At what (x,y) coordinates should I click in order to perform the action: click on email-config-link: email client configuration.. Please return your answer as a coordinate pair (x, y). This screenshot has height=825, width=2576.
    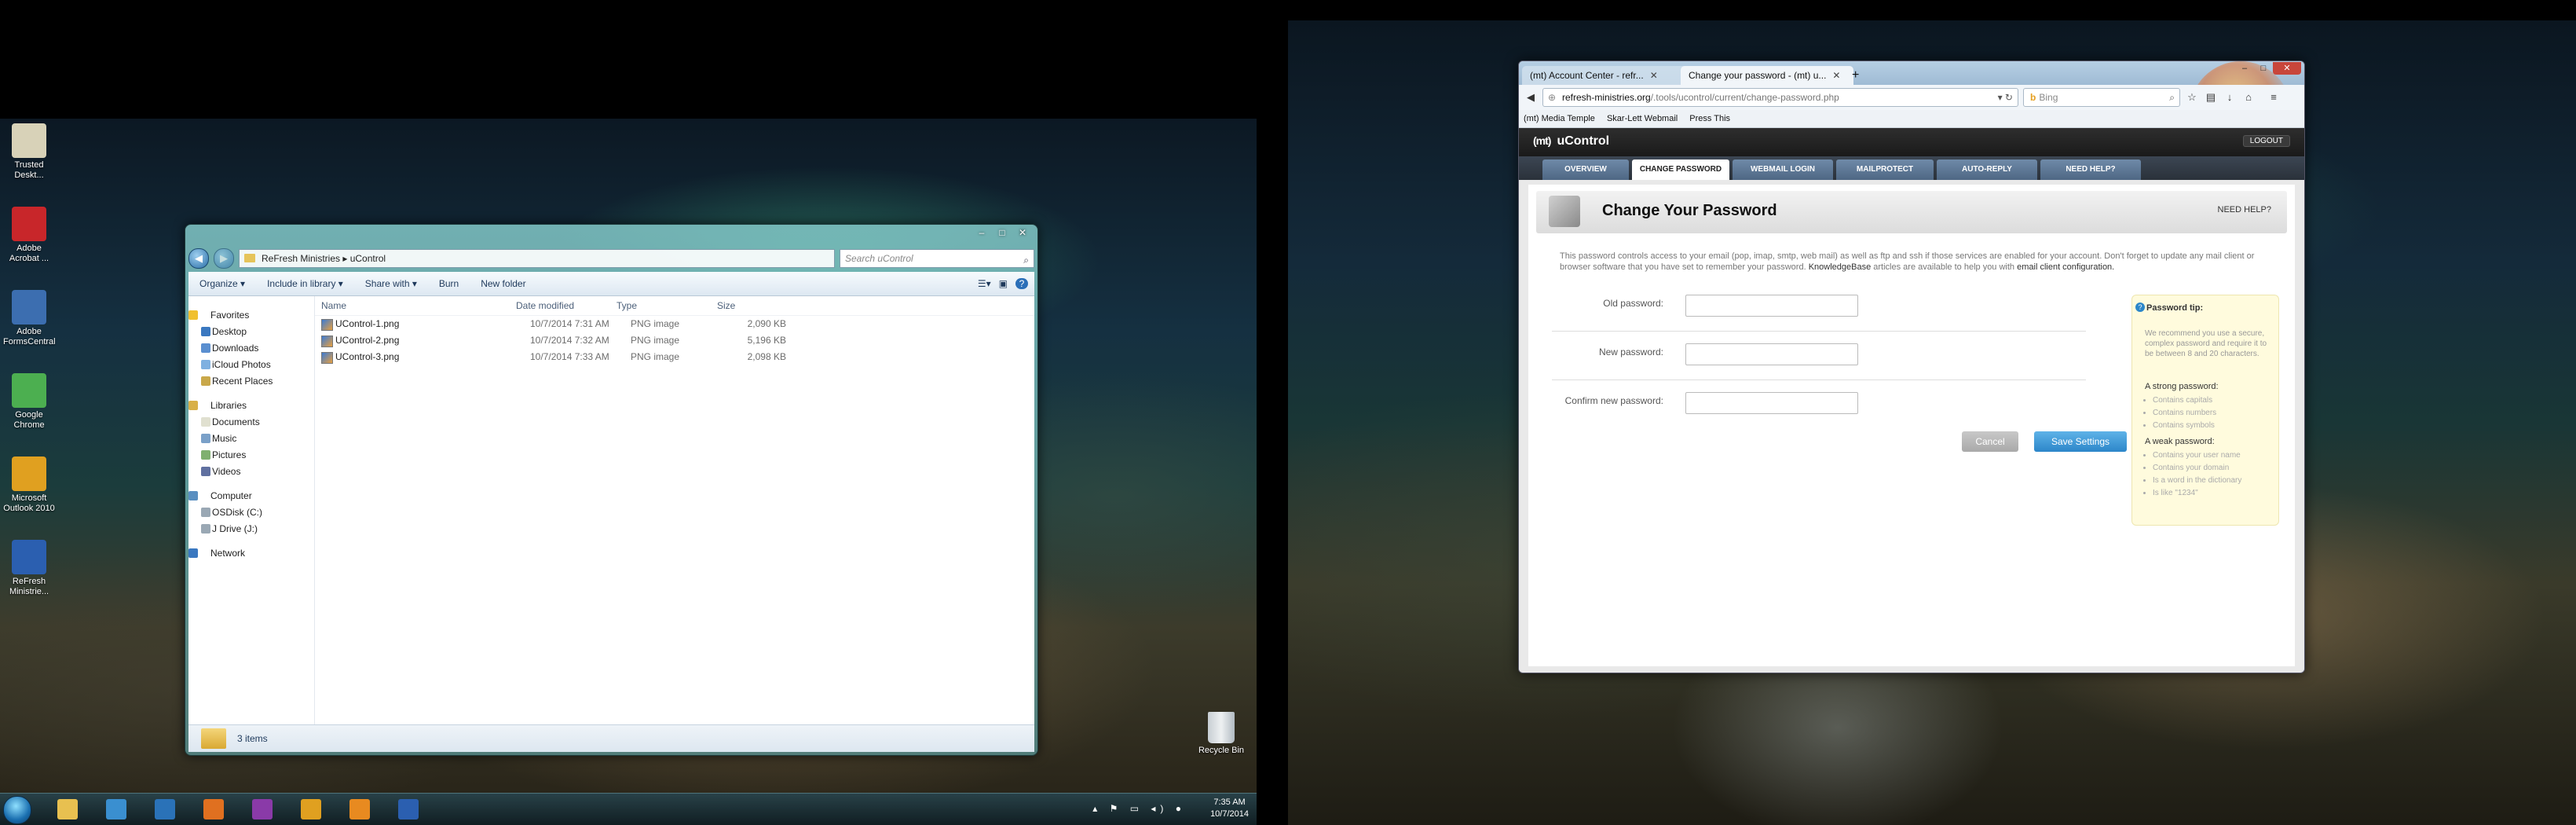
    Looking at the image, I should click on (2065, 267).